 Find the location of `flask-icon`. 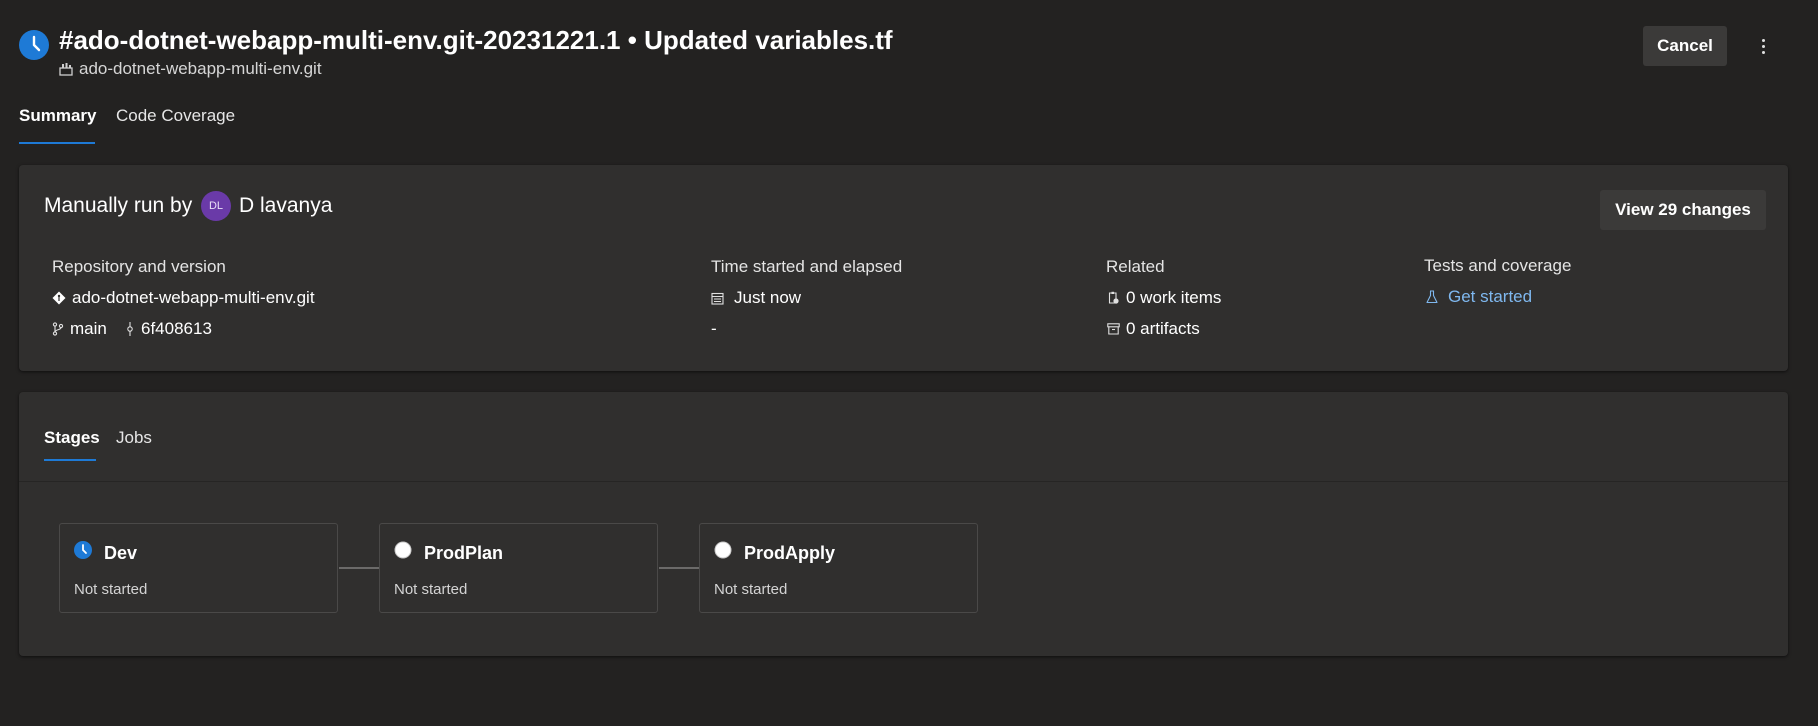

flask-icon is located at coordinates (1432, 297).